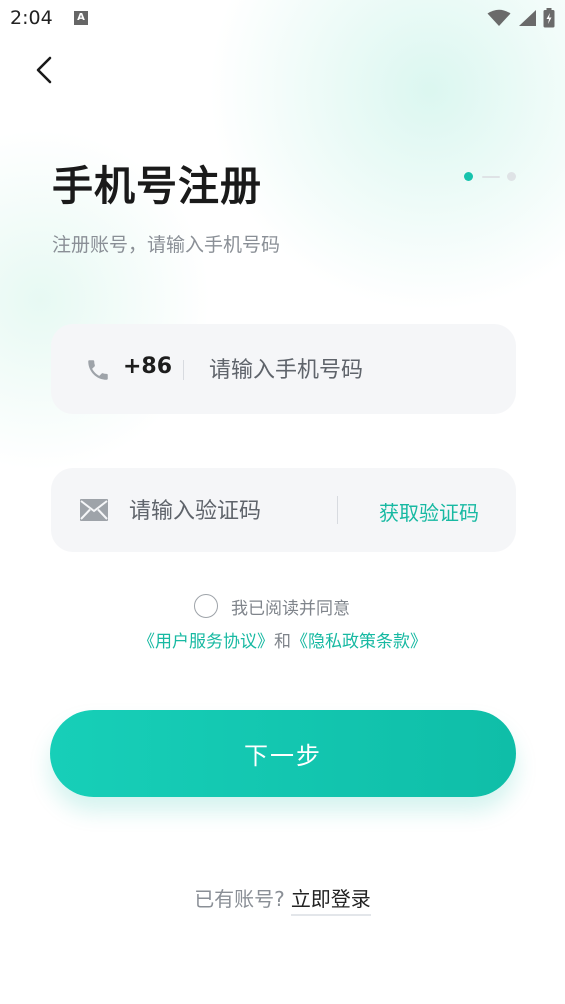 This screenshot has height=1004, width=565. Describe the element at coordinates (283, 753) in the screenshot. I see `next-step-button: 下一步` at that location.